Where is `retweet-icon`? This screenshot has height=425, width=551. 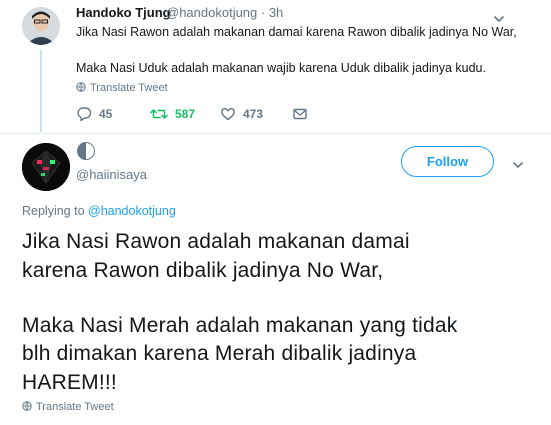 retweet-icon is located at coordinates (159, 114).